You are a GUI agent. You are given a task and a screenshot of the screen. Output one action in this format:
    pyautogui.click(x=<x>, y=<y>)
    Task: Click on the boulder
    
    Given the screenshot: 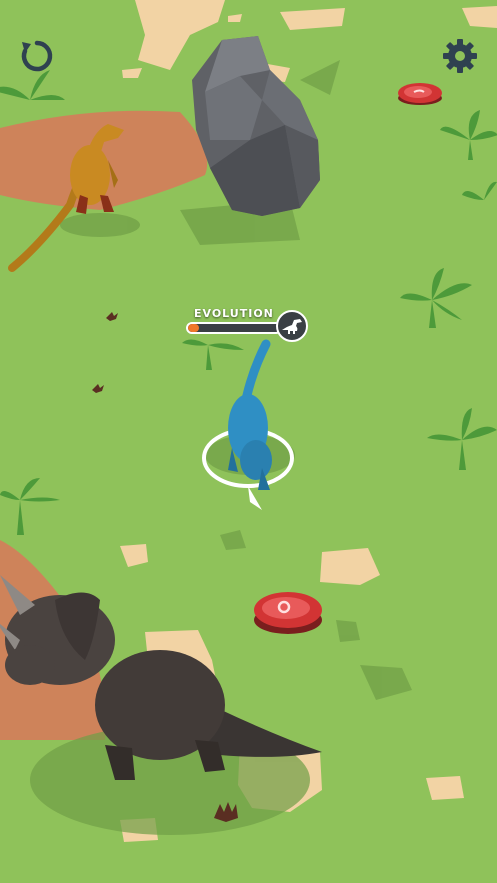 What is the action you would take?
    pyautogui.click(x=256, y=126)
    